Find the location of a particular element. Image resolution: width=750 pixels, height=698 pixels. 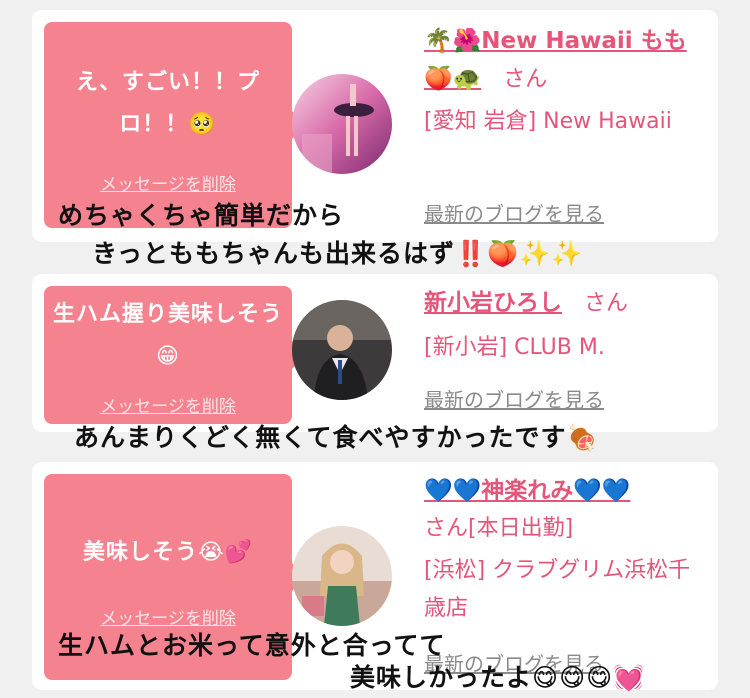

sender-location: [愛知 岩倉] New Hawaii is located at coordinates (548, 121).